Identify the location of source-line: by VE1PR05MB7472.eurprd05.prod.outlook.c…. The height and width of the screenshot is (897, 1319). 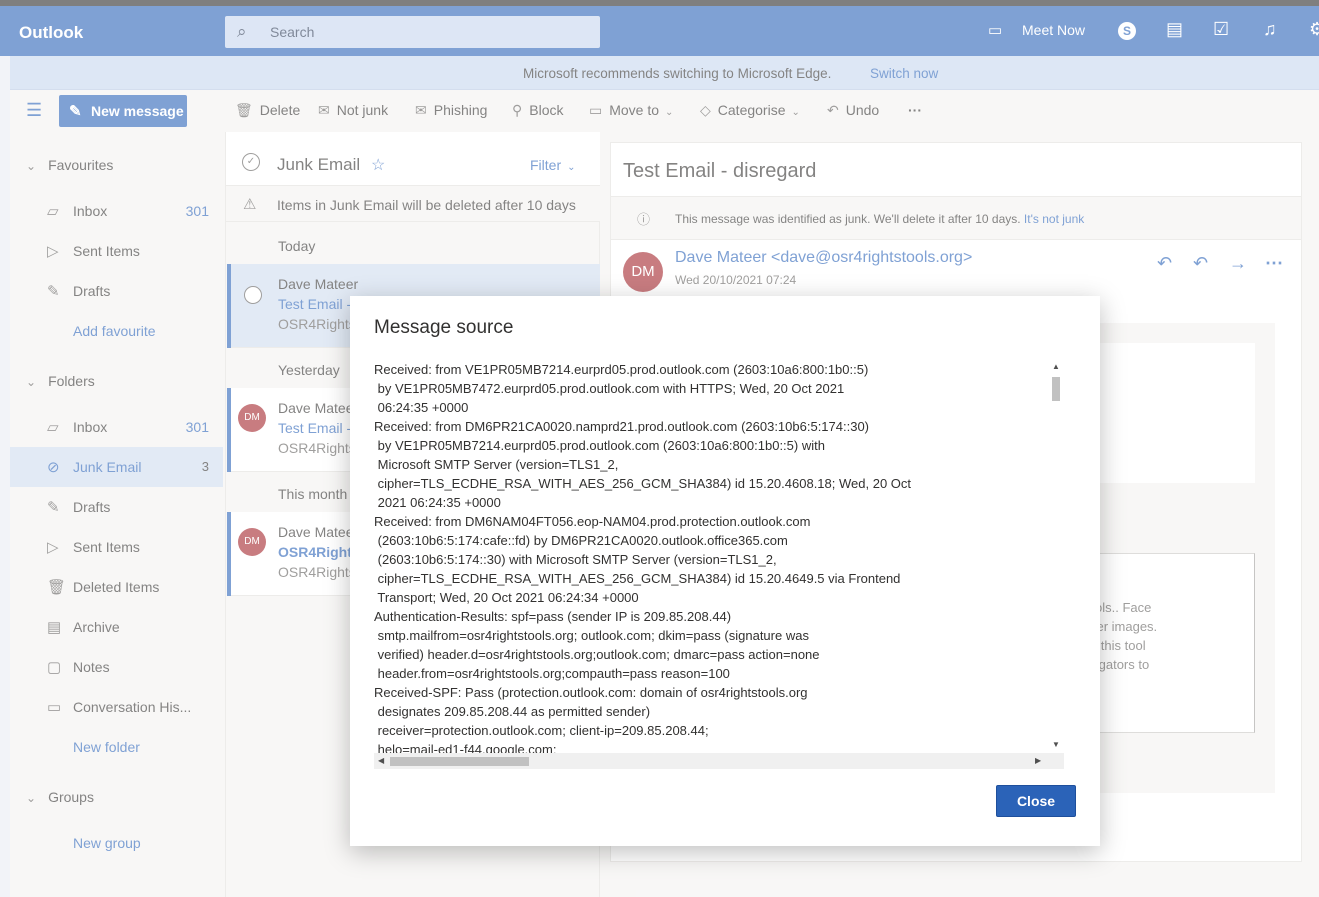
(609, 388).